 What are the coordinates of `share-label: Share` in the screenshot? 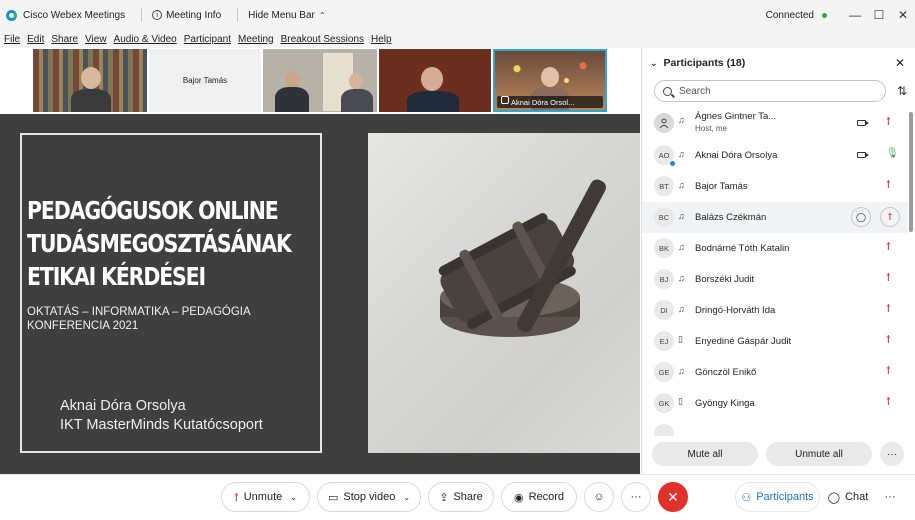 It's located at (468, 497).